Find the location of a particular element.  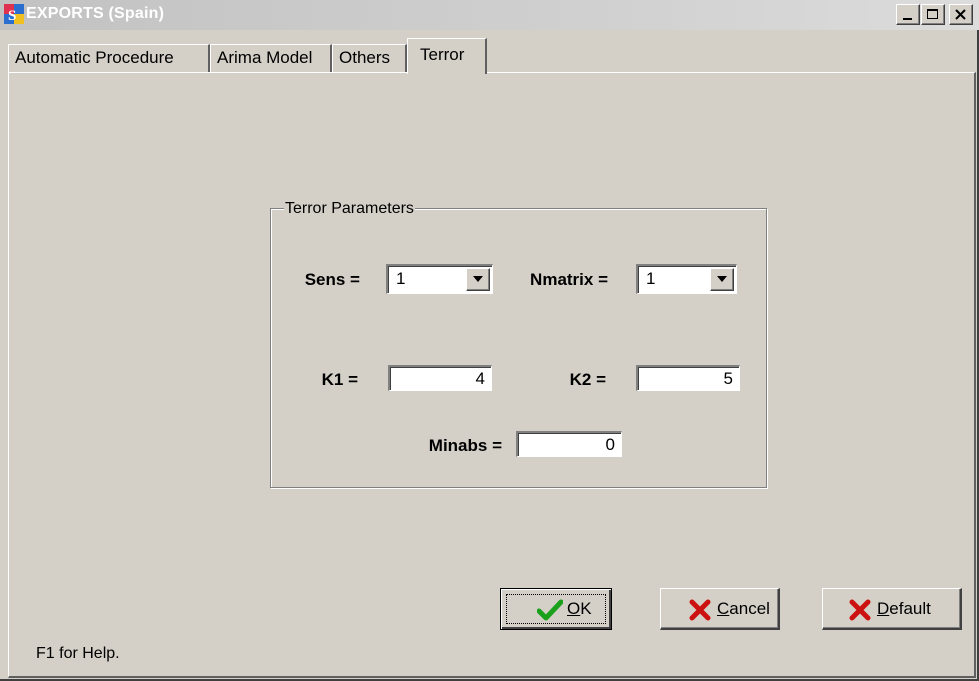

k1-field: 4 is located at coordinates (440, 378).